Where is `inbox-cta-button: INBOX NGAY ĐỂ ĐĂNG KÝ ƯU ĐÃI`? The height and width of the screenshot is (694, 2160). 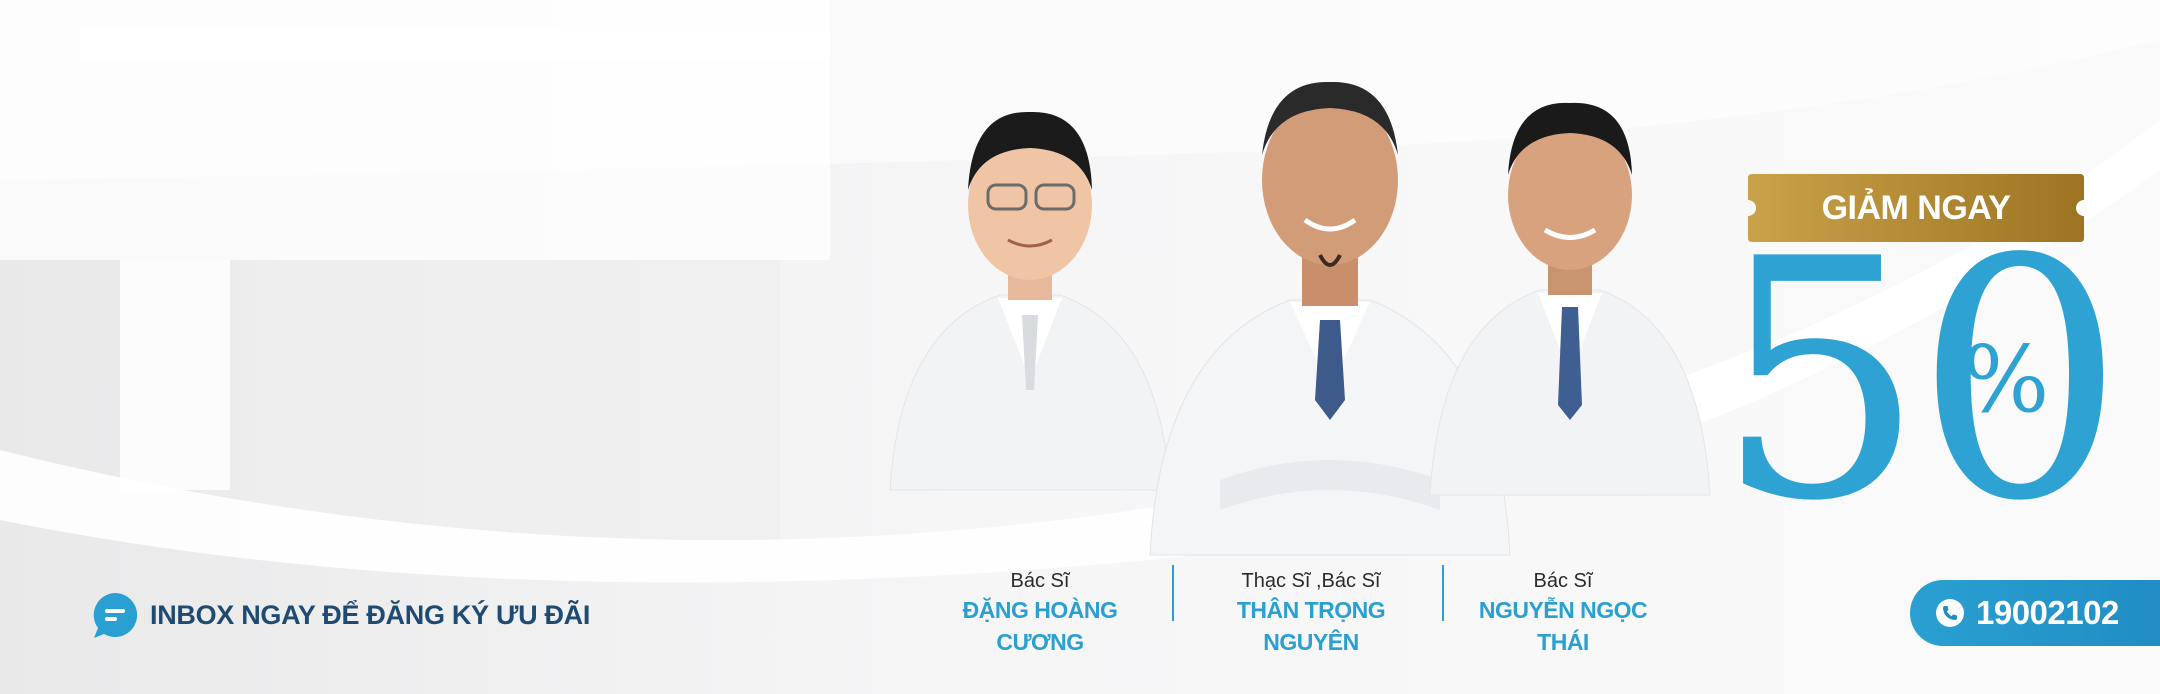 inbox-cta-button: INBOX NGAY ĐỂ ĐĂNG KÝ ƯU ĐÃI is located at coordinates (340, 615).